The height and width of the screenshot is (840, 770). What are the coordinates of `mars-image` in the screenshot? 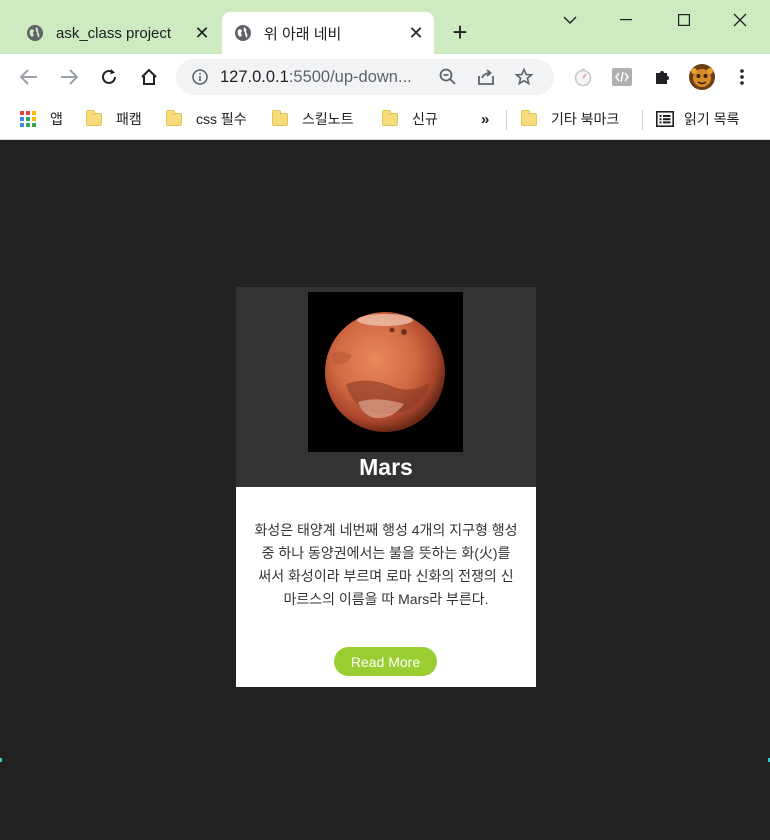 It's located at (385, 372).